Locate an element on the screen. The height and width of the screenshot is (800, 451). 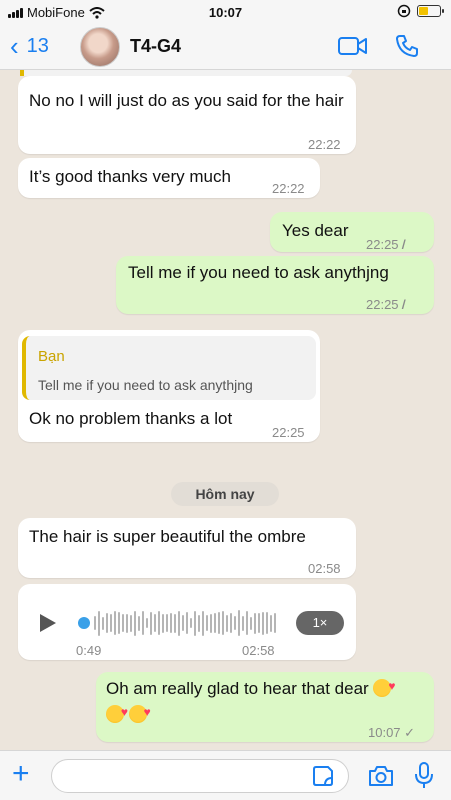
playback-position-handle is located at coordinates (84, 623).